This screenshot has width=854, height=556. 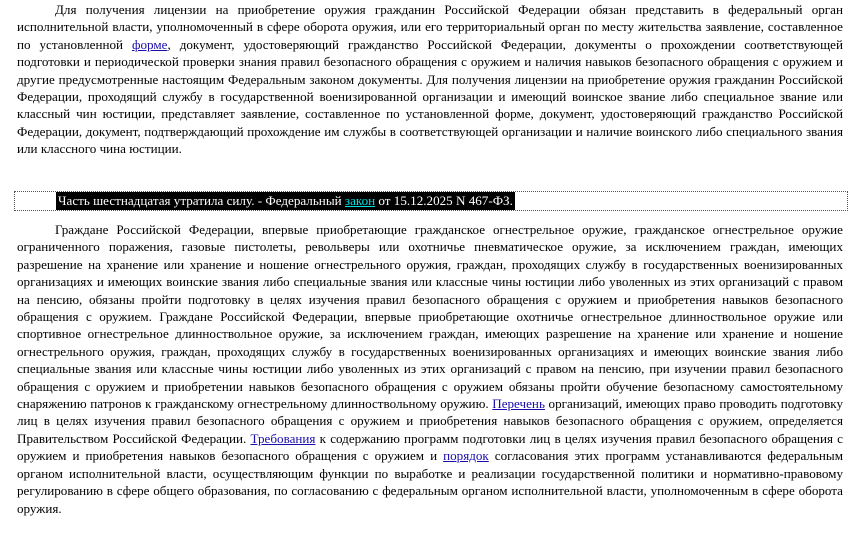 What do you see at coordinates (444, 200) in the screenshot?
I see `notice-text: от 15.12.2025 N 467-ФЗ.` at bounding box center [444, 200].